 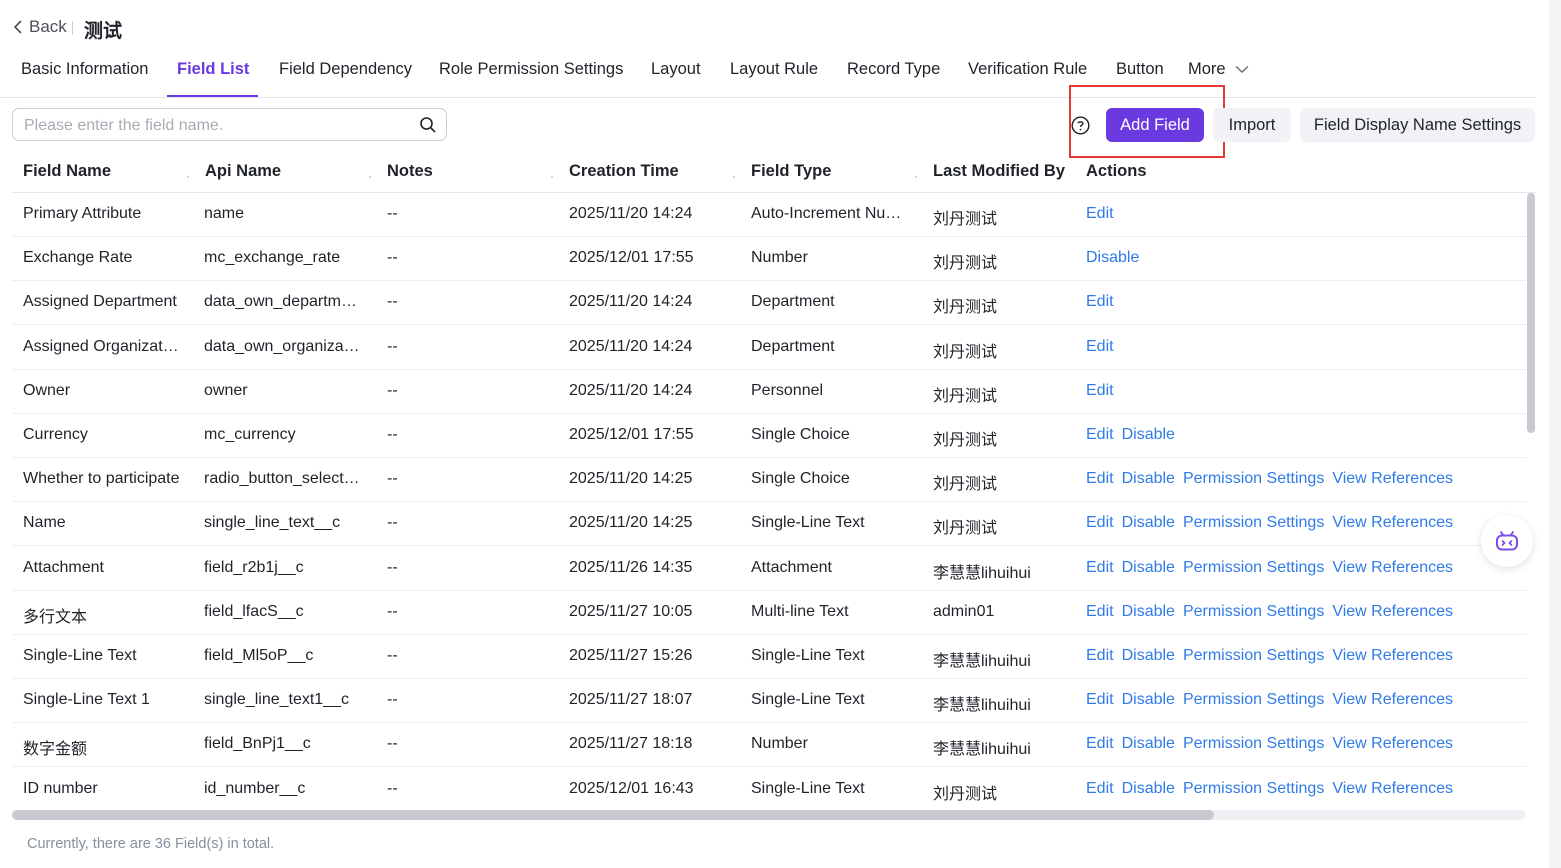 What do you see at coordinates (63, 567) in the screenshot?
I see `cell-field-name: Attachment` at bounding box center [63, 567].